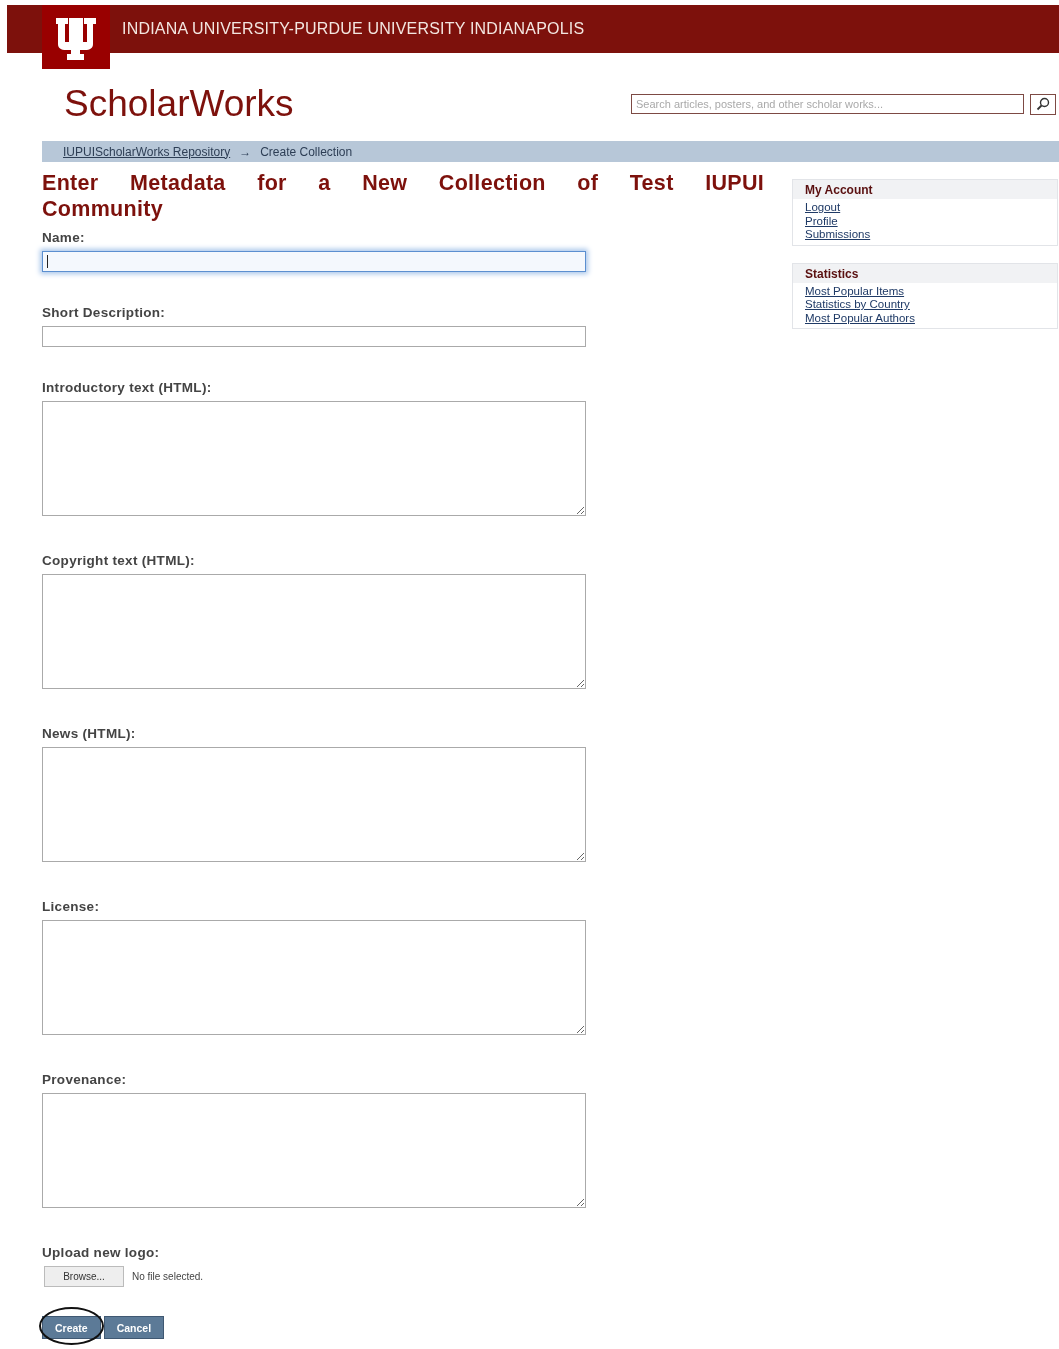  Describe the element at coordinates (101, 1252) in the screenshot. I see `field-label: Upload new logo:` at that location.